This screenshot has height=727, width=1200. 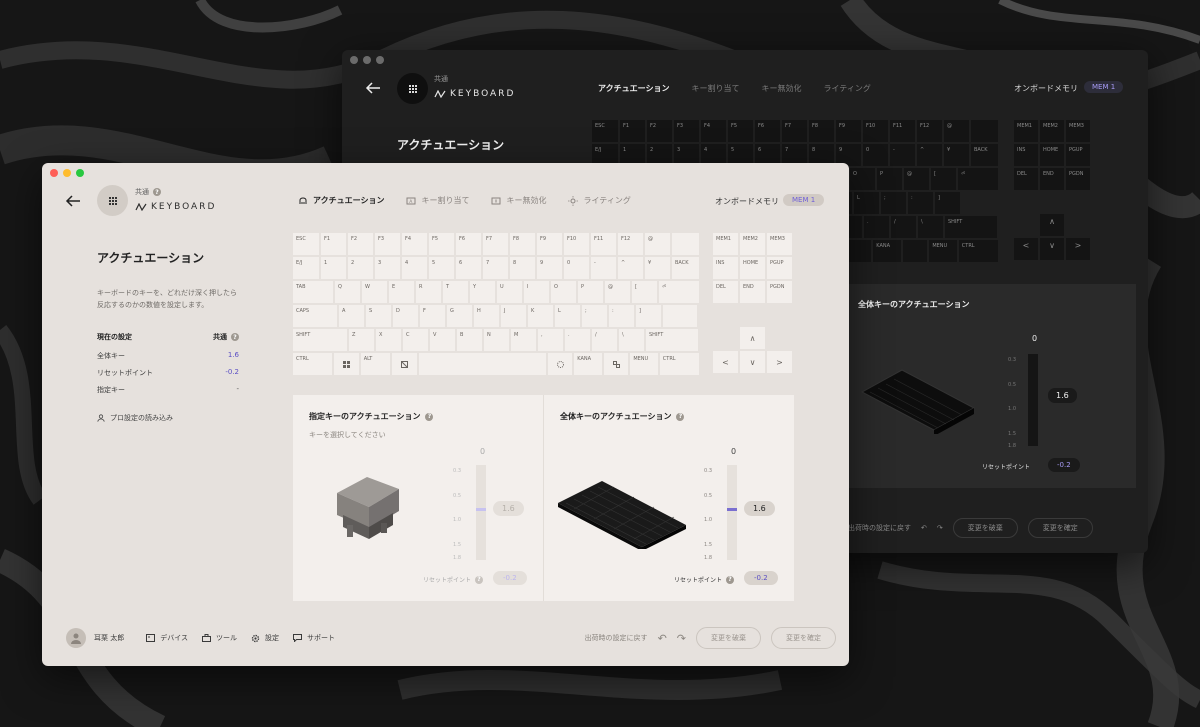 I want to click on key: K, so click(x=540, y=316).